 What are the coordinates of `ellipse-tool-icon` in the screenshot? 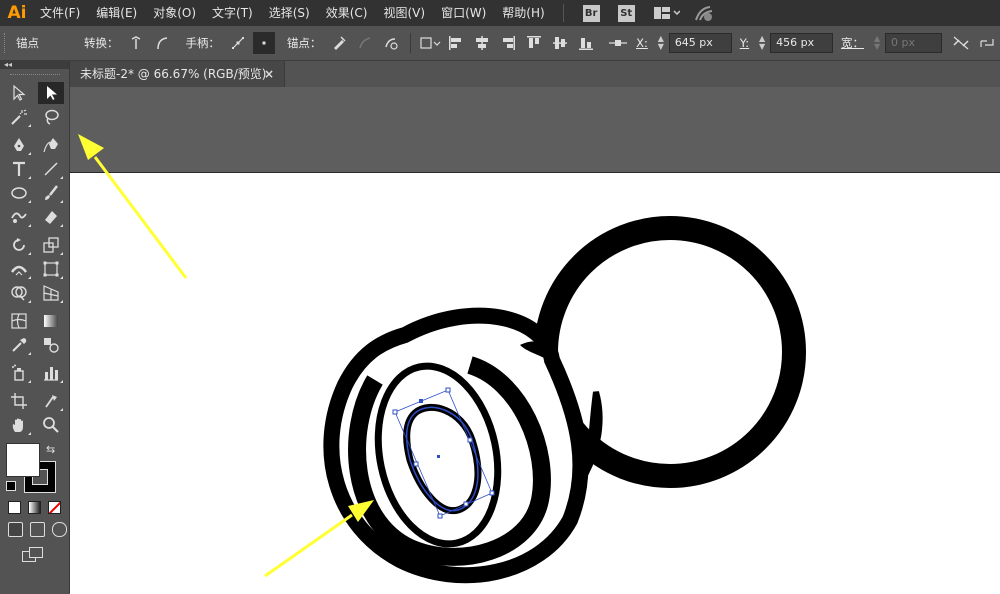 It's located at (19, 193).